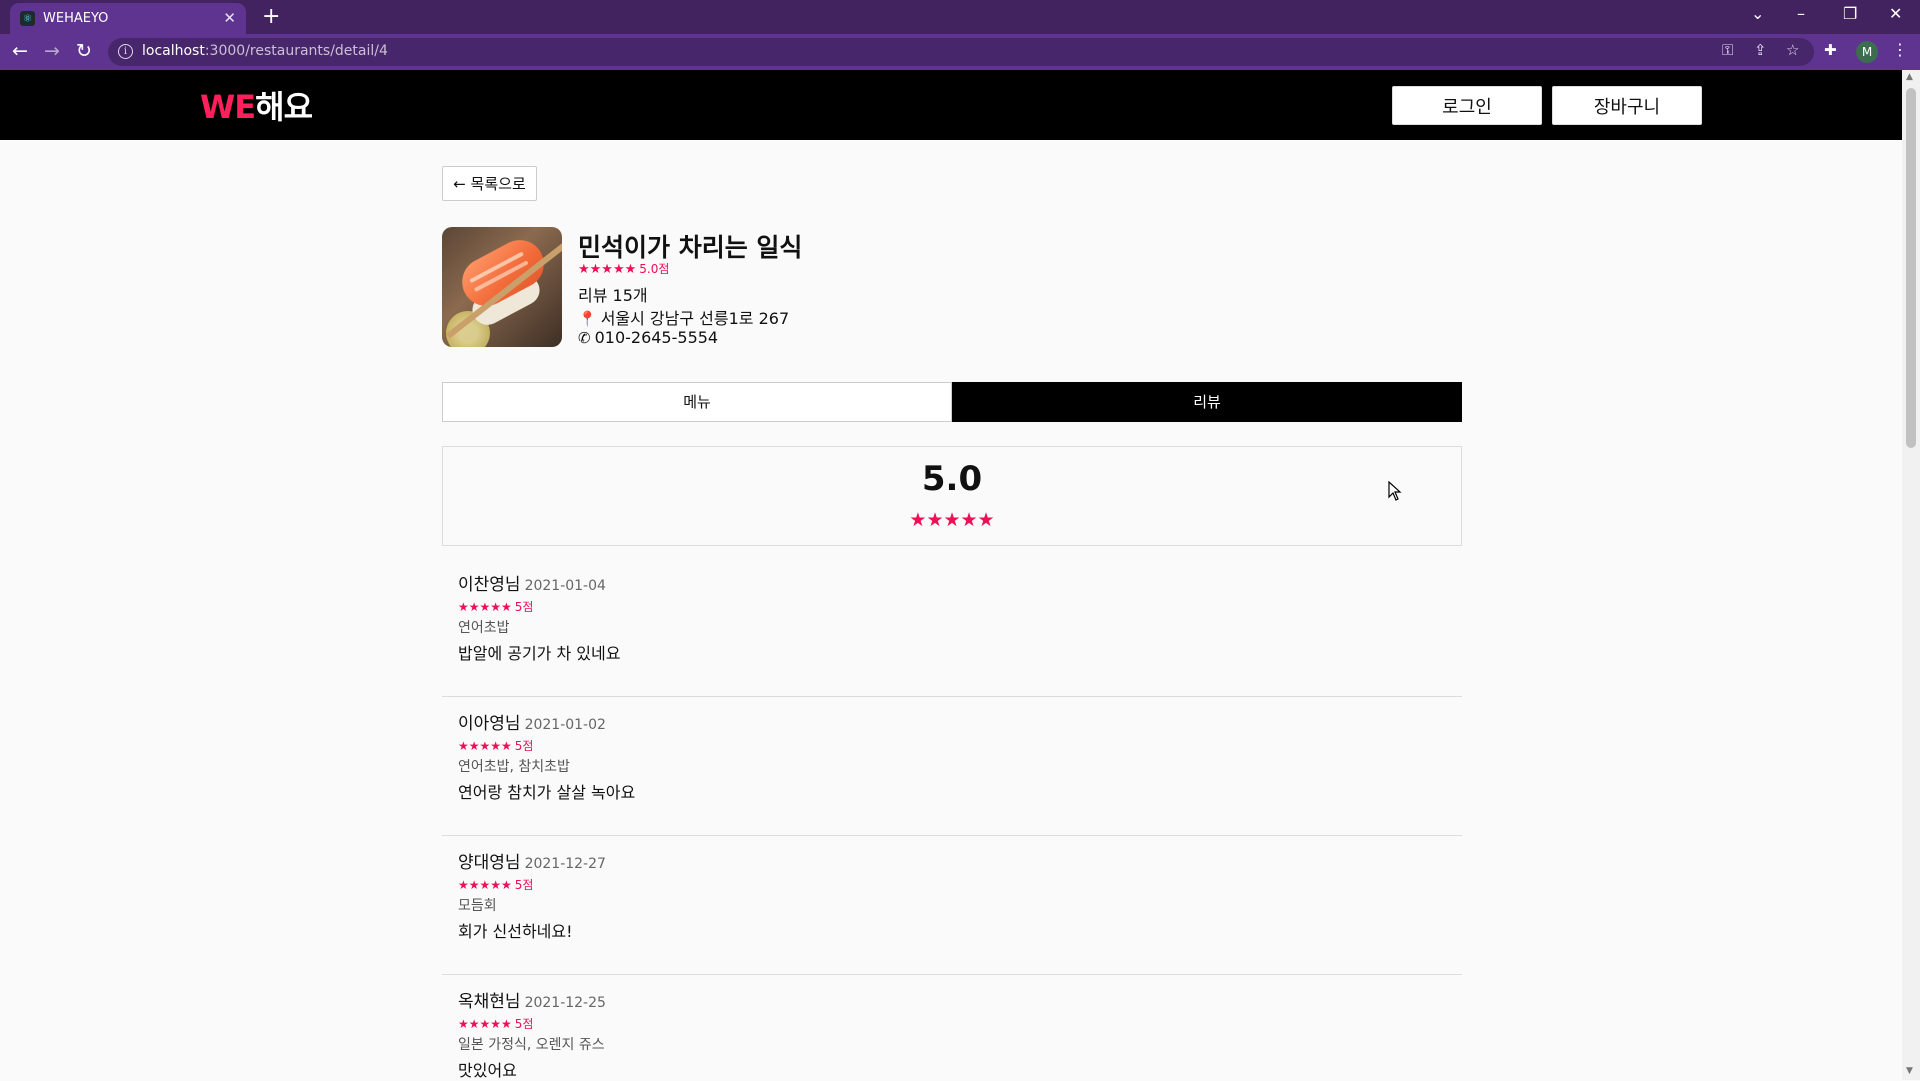  I want to click on location-pin-icon: 📍, so click(587, 319).